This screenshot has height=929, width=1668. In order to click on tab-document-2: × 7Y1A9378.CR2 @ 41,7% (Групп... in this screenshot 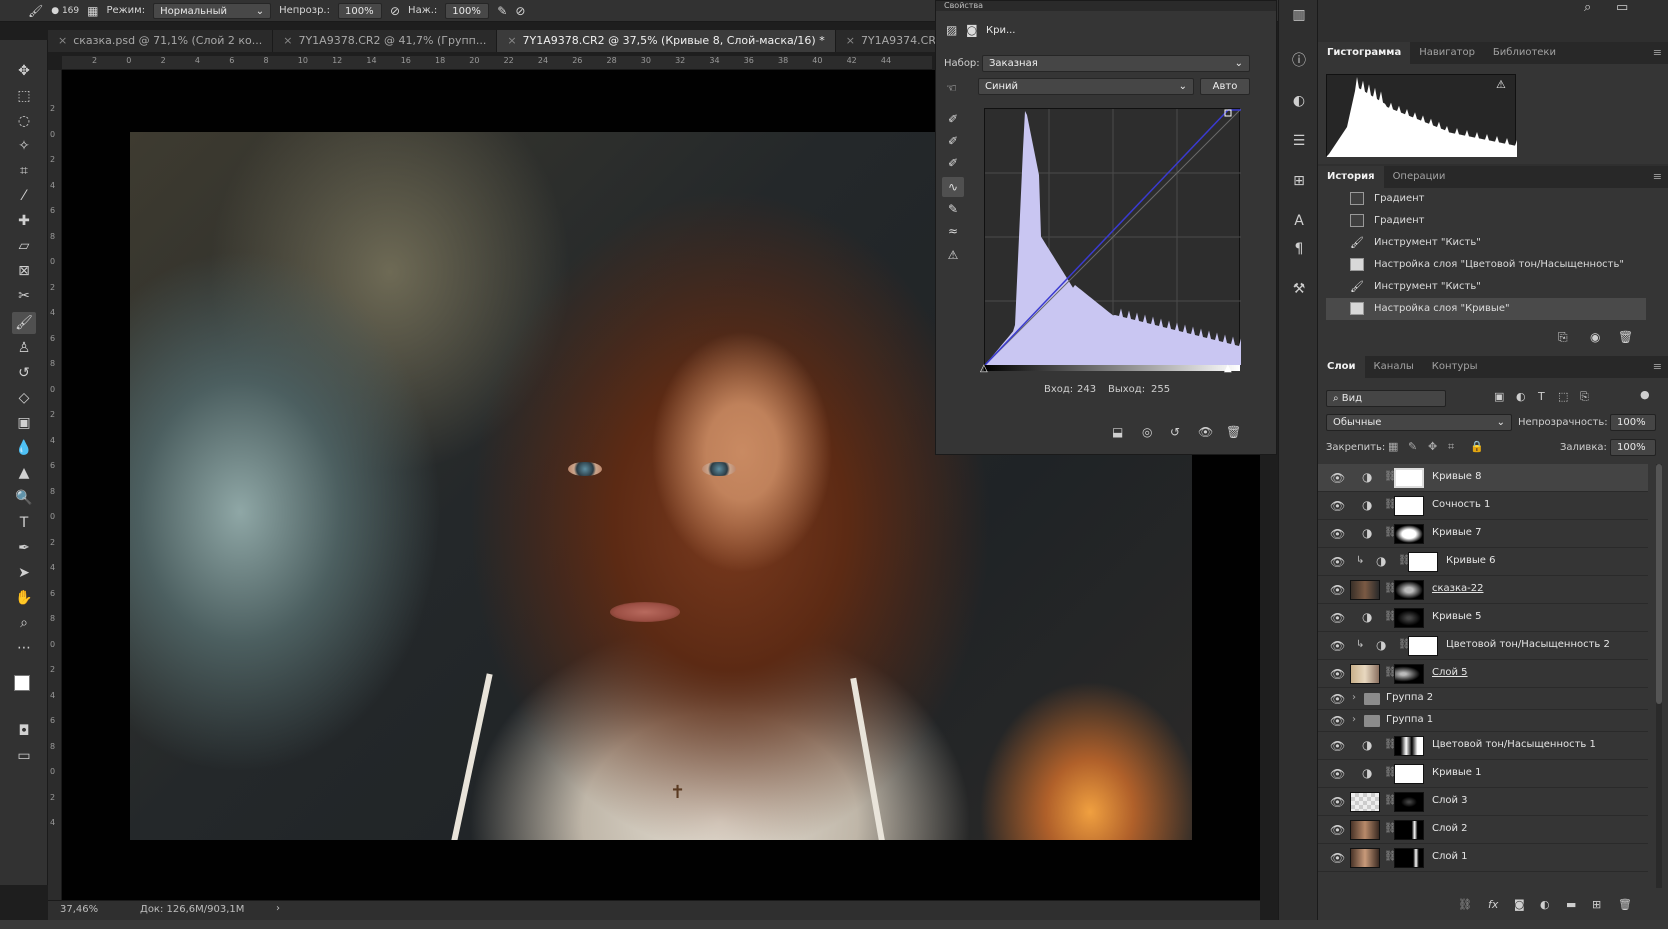, I will do `click(385, 41)`.